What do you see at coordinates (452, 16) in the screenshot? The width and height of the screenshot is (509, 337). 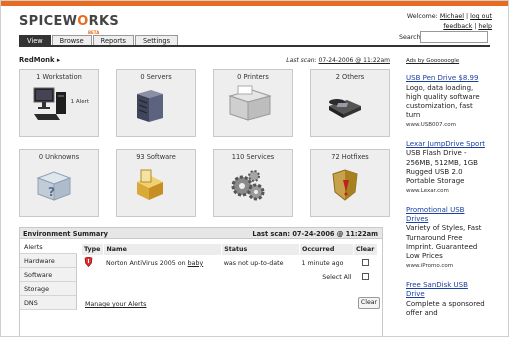 I see `user-name-link: Michael` at bounding box center [452, 16].